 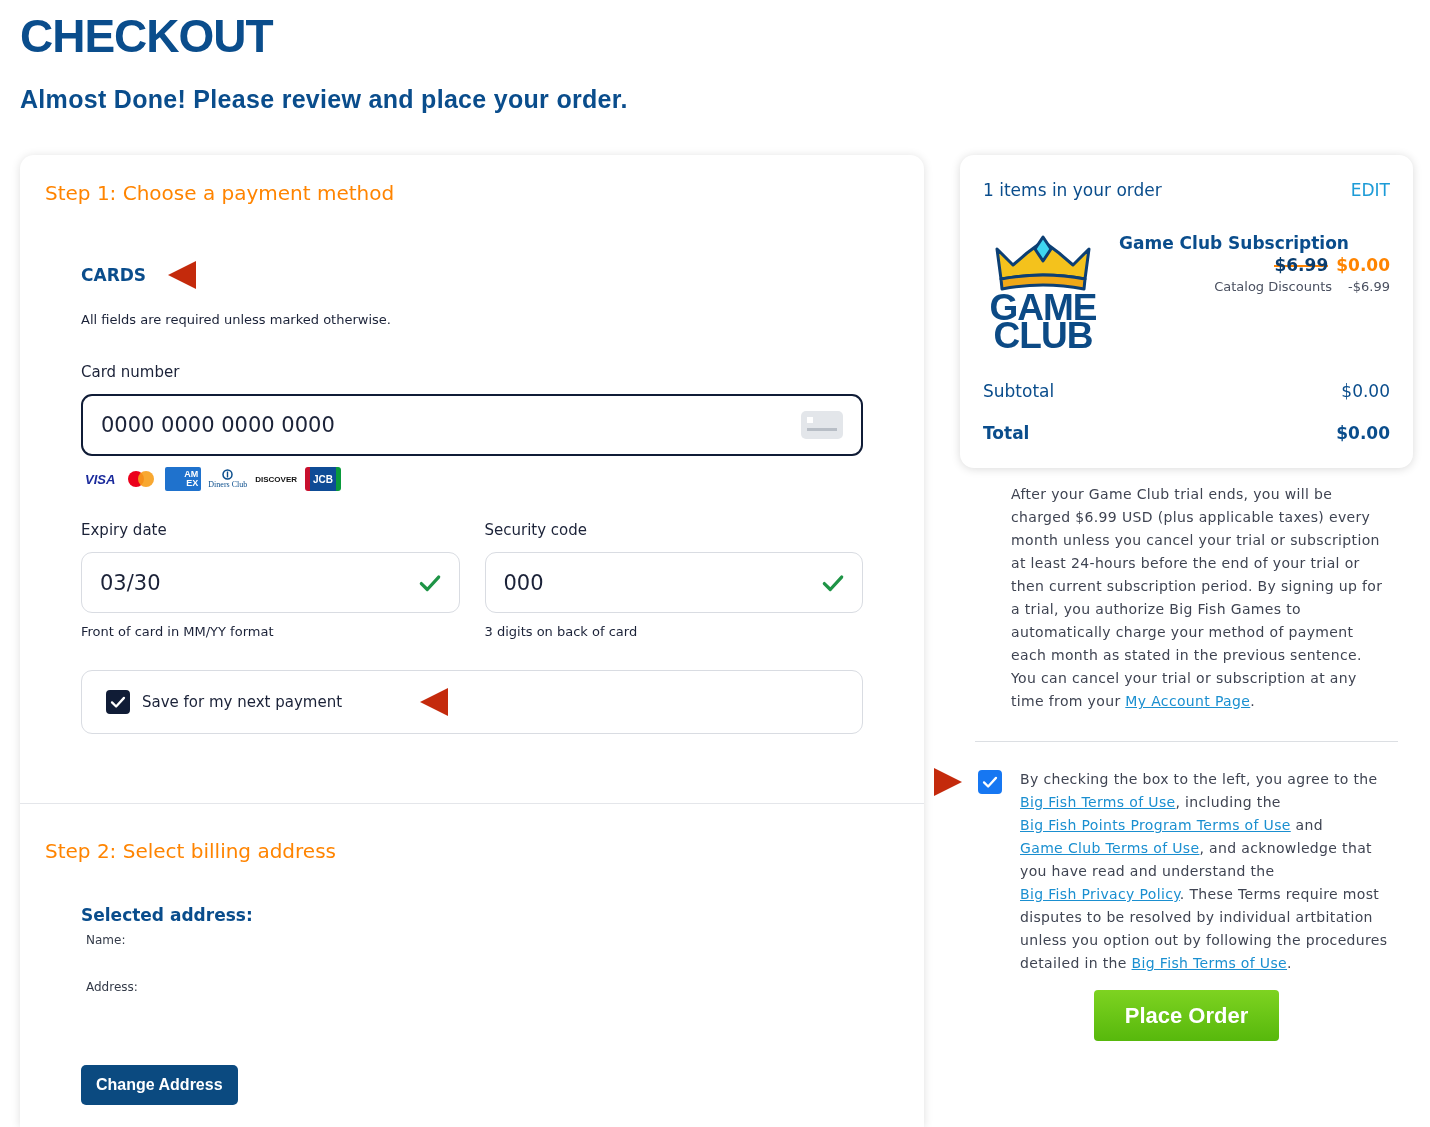 I want to click on card-brand-logo: AM EX, so click(x=183, y=479).